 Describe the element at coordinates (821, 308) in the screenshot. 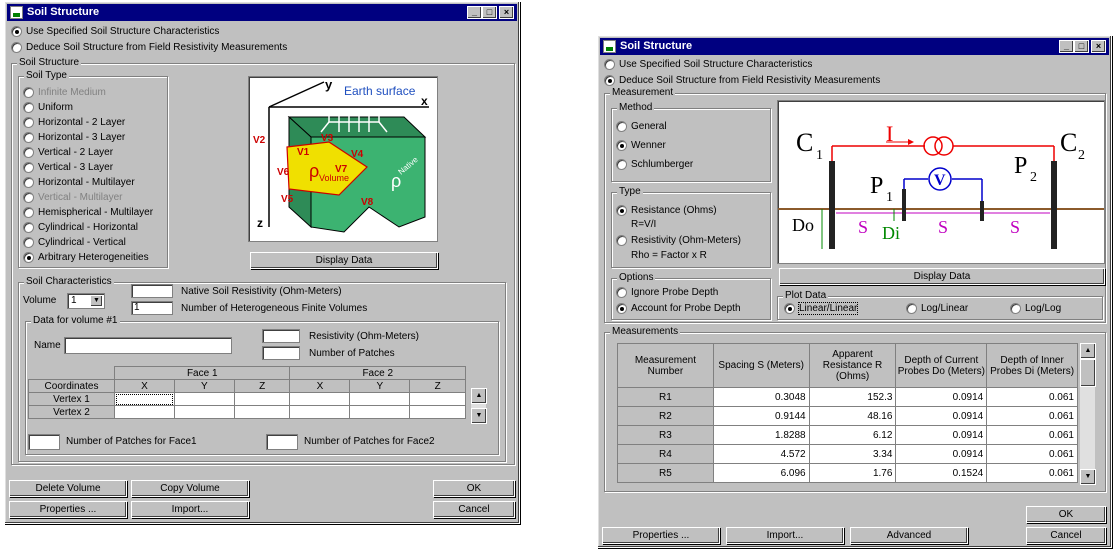

I see `radio-linear-linear: Linear/Linear` at that location.